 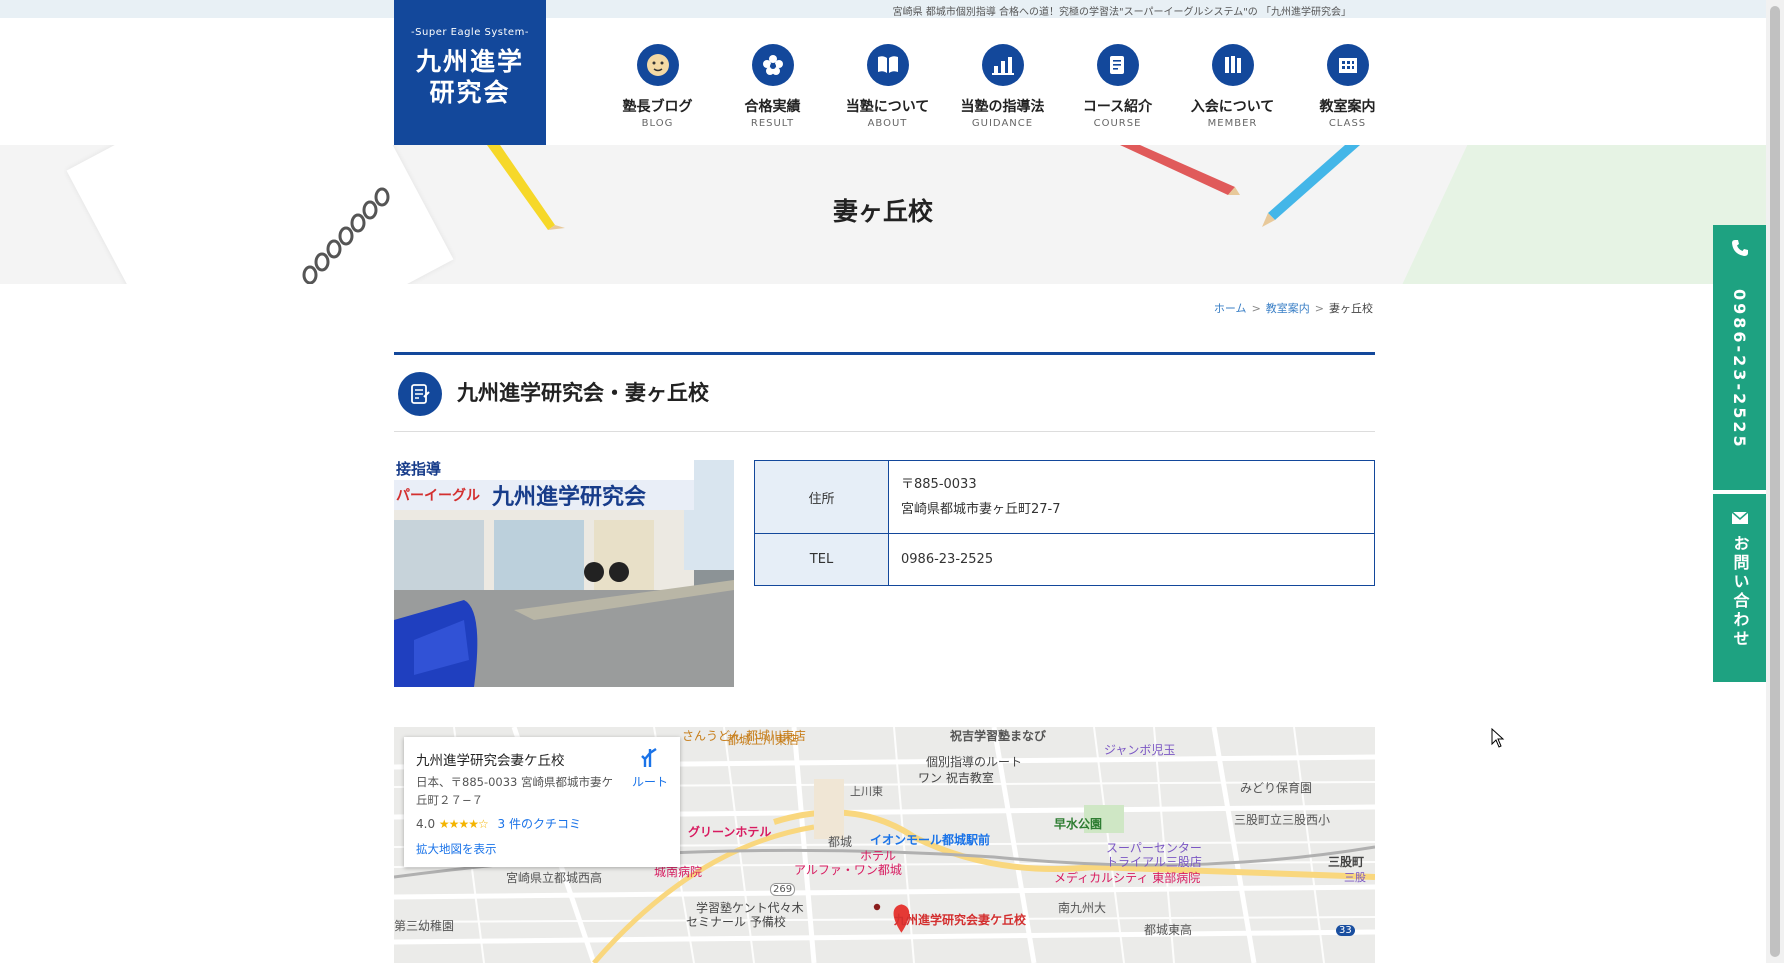 What do you see at coordinates (1739, 250) in the screenshot?
I see `phone-icon` at bounding box center [1739, 250].